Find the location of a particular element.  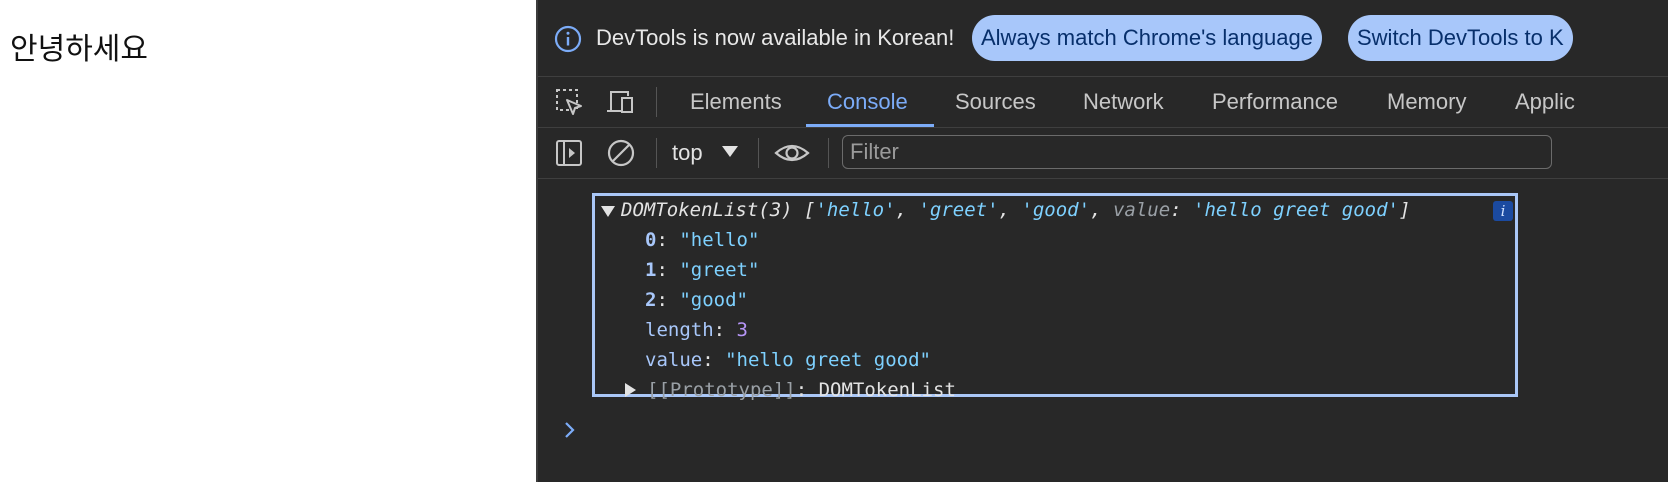

summary-item: 'hello' is located at coordinates (855, 210).